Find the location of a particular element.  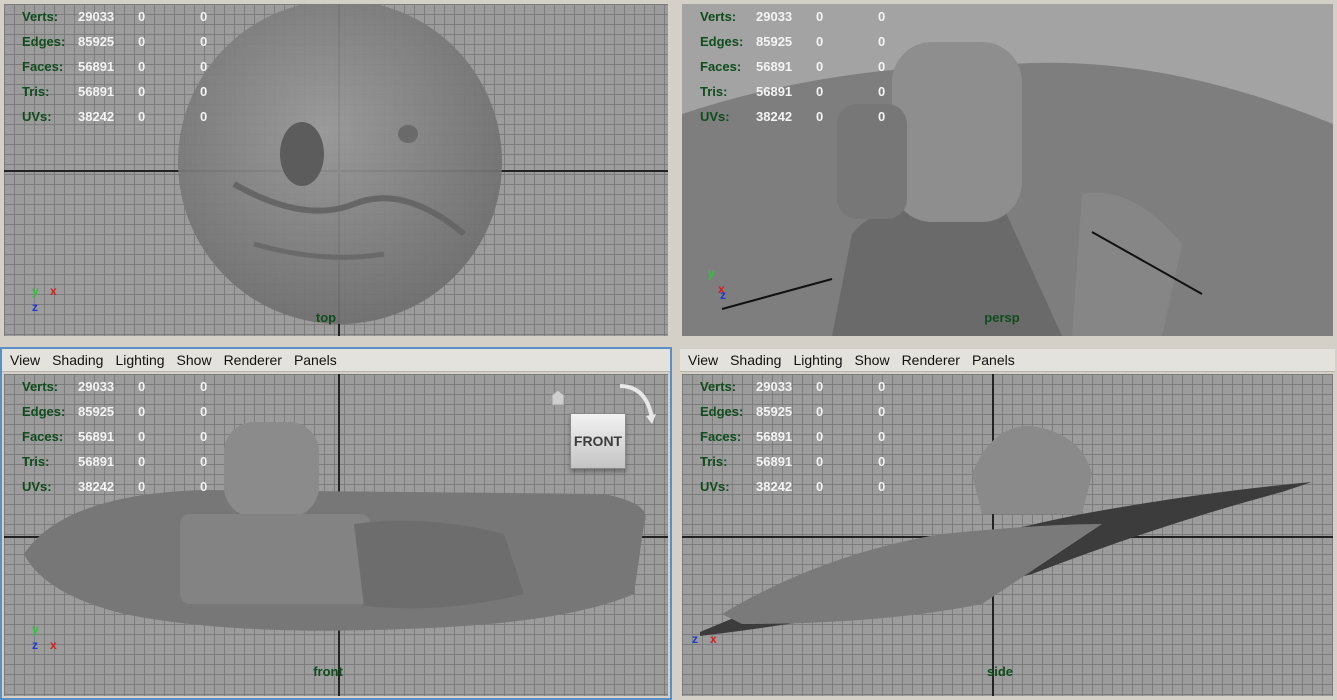

viewcube-face-front: FRONT is located at coordinates (598, 441).